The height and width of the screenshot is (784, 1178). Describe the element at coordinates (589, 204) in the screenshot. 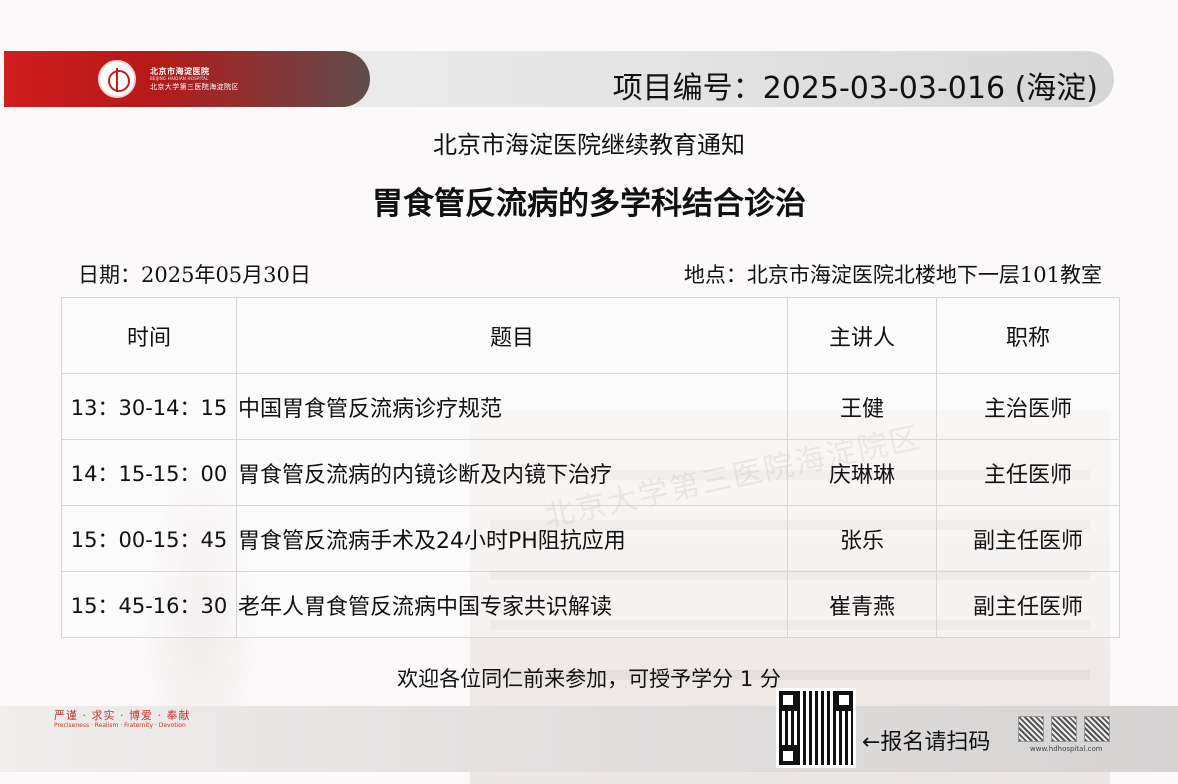

I see `topic-title: 胃食管反流病的多学科结合诊治` at that location.